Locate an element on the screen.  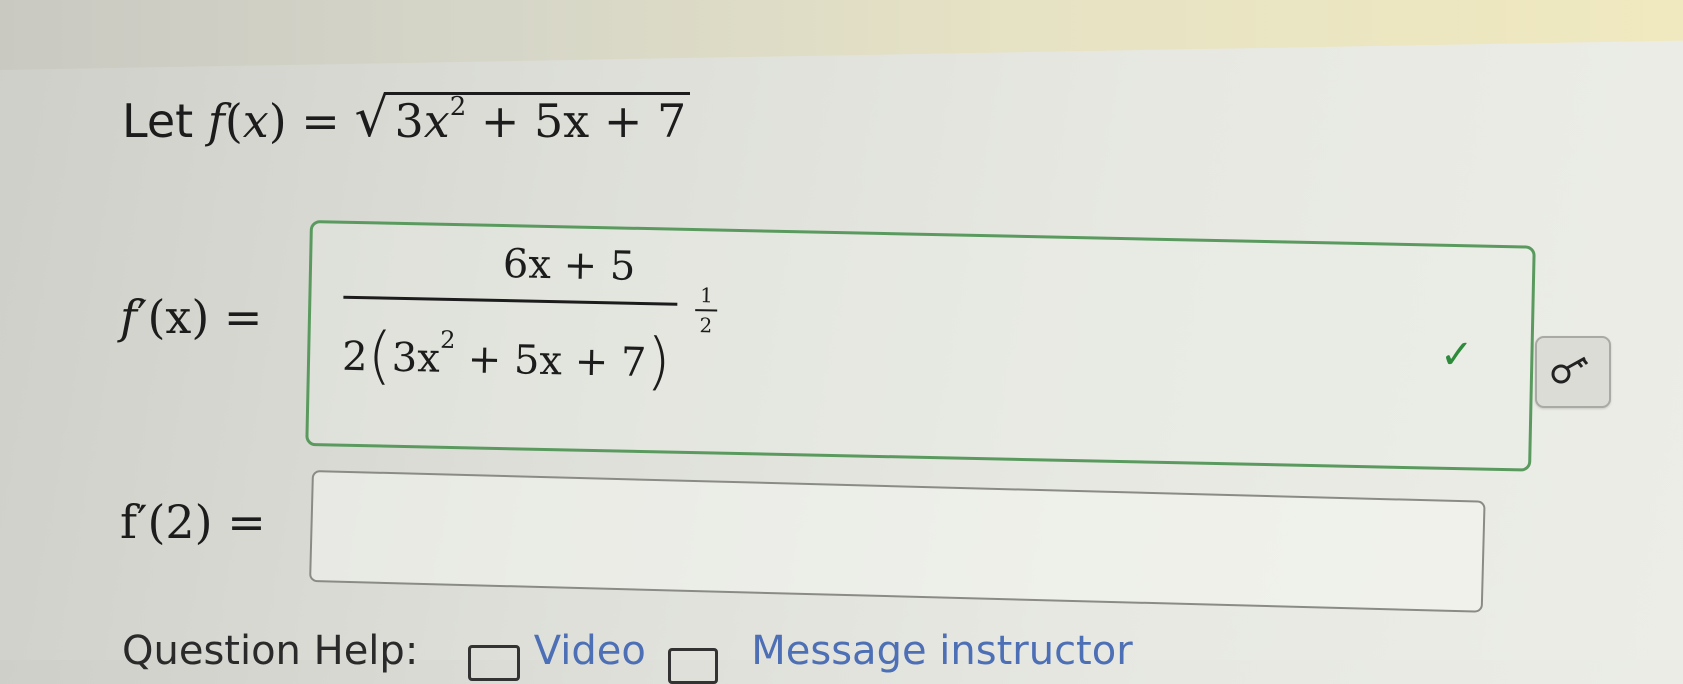
key-icon is located at coordinates (1570, 370).